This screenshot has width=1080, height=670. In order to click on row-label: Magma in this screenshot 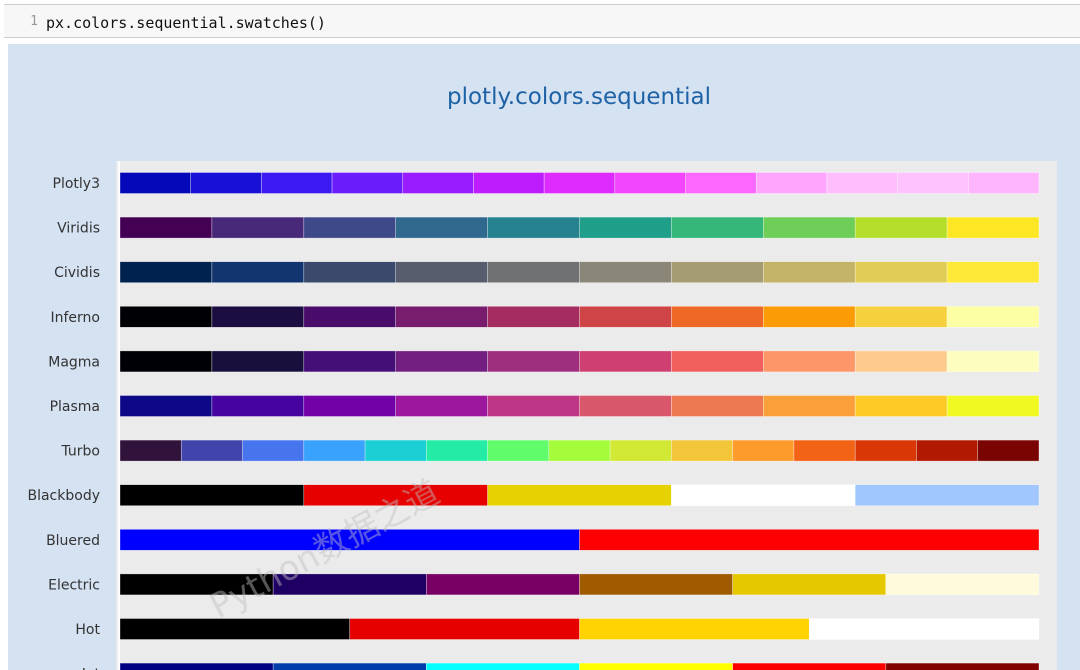, I will do `click(74, 362)`.